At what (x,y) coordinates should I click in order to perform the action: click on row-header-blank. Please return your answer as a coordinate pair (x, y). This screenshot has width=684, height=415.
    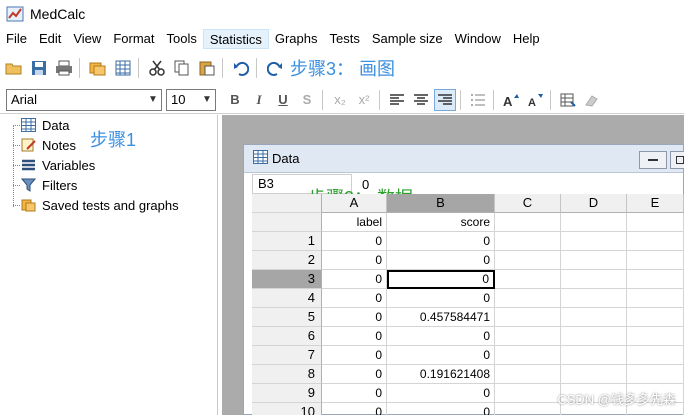
    Looking at the image, I should click on (287, 222).